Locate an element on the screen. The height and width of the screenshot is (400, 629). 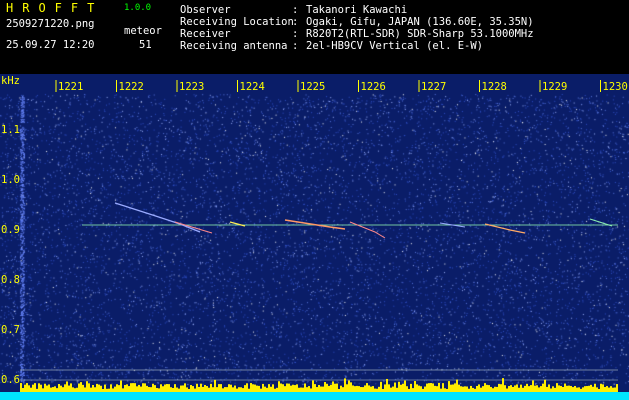
y-tick-label: 0.9 is located at coordinates (10, 230).